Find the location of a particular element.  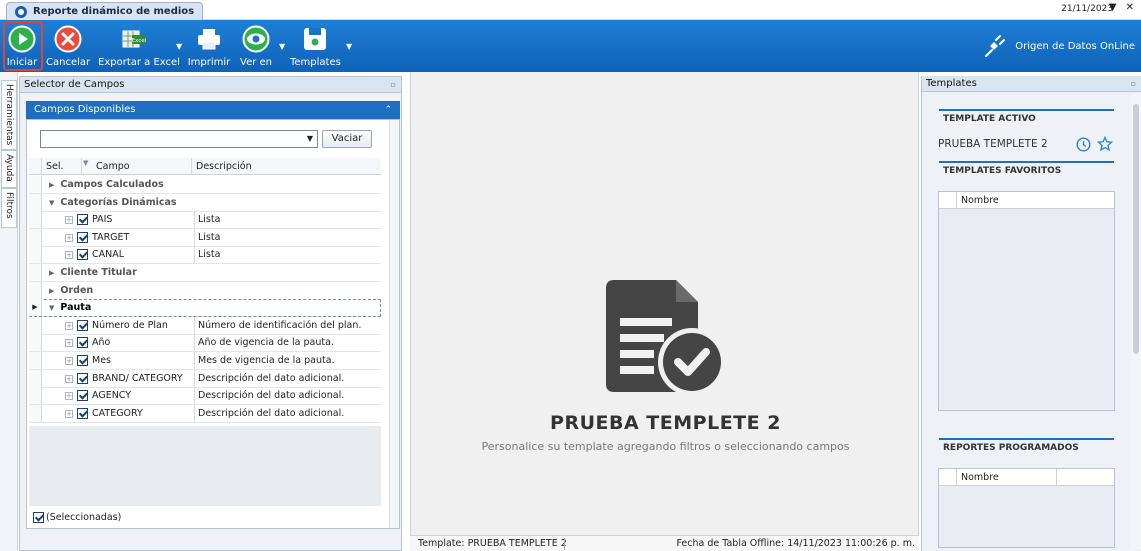

category-row: ▶ Cliente Titular is located at coordinates (205, 273).